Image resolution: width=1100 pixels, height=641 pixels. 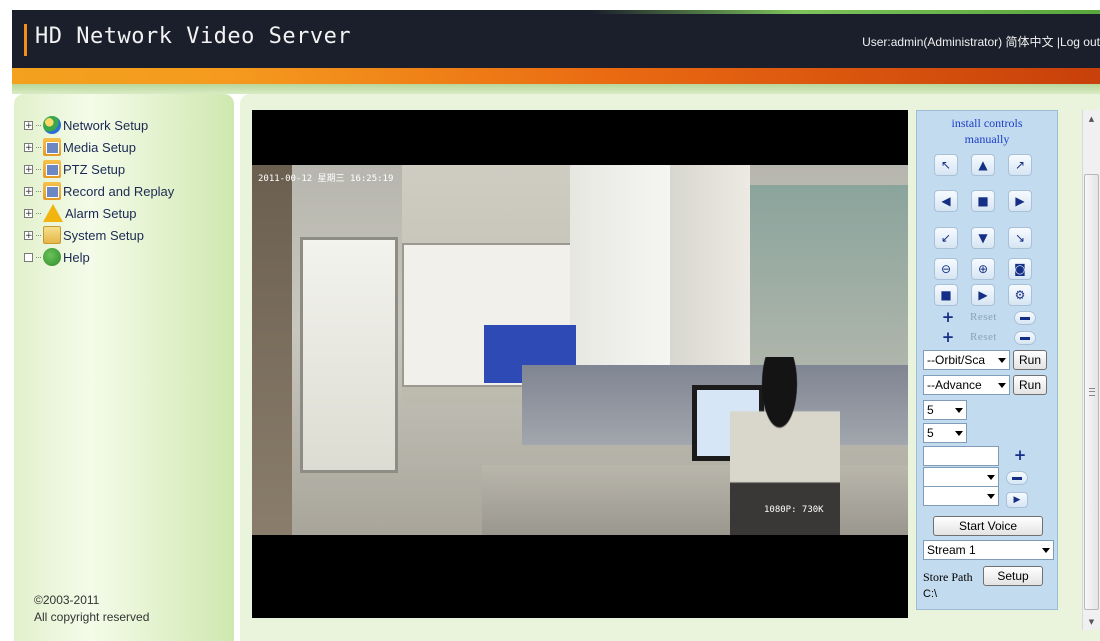 I want to click on expand-icon, so click(x=28, y=257).